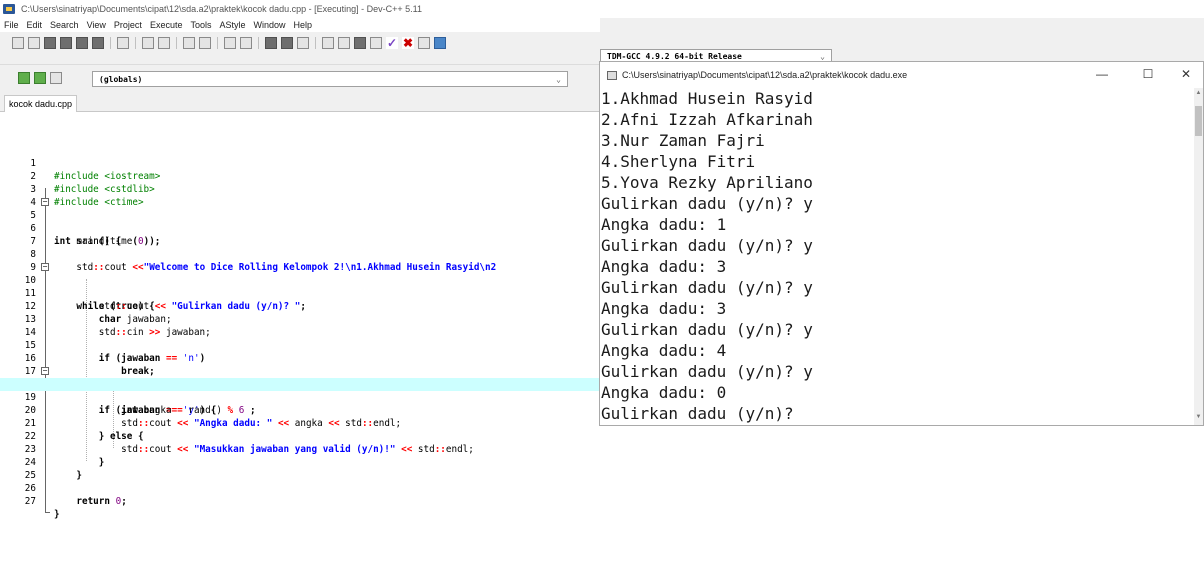 Image resolution: width=1204 pixels, height=565 pixels. What do you see at coordinates (123, 43) in the screenshot?
I see `print-icon` at bounding box center [123, 43].